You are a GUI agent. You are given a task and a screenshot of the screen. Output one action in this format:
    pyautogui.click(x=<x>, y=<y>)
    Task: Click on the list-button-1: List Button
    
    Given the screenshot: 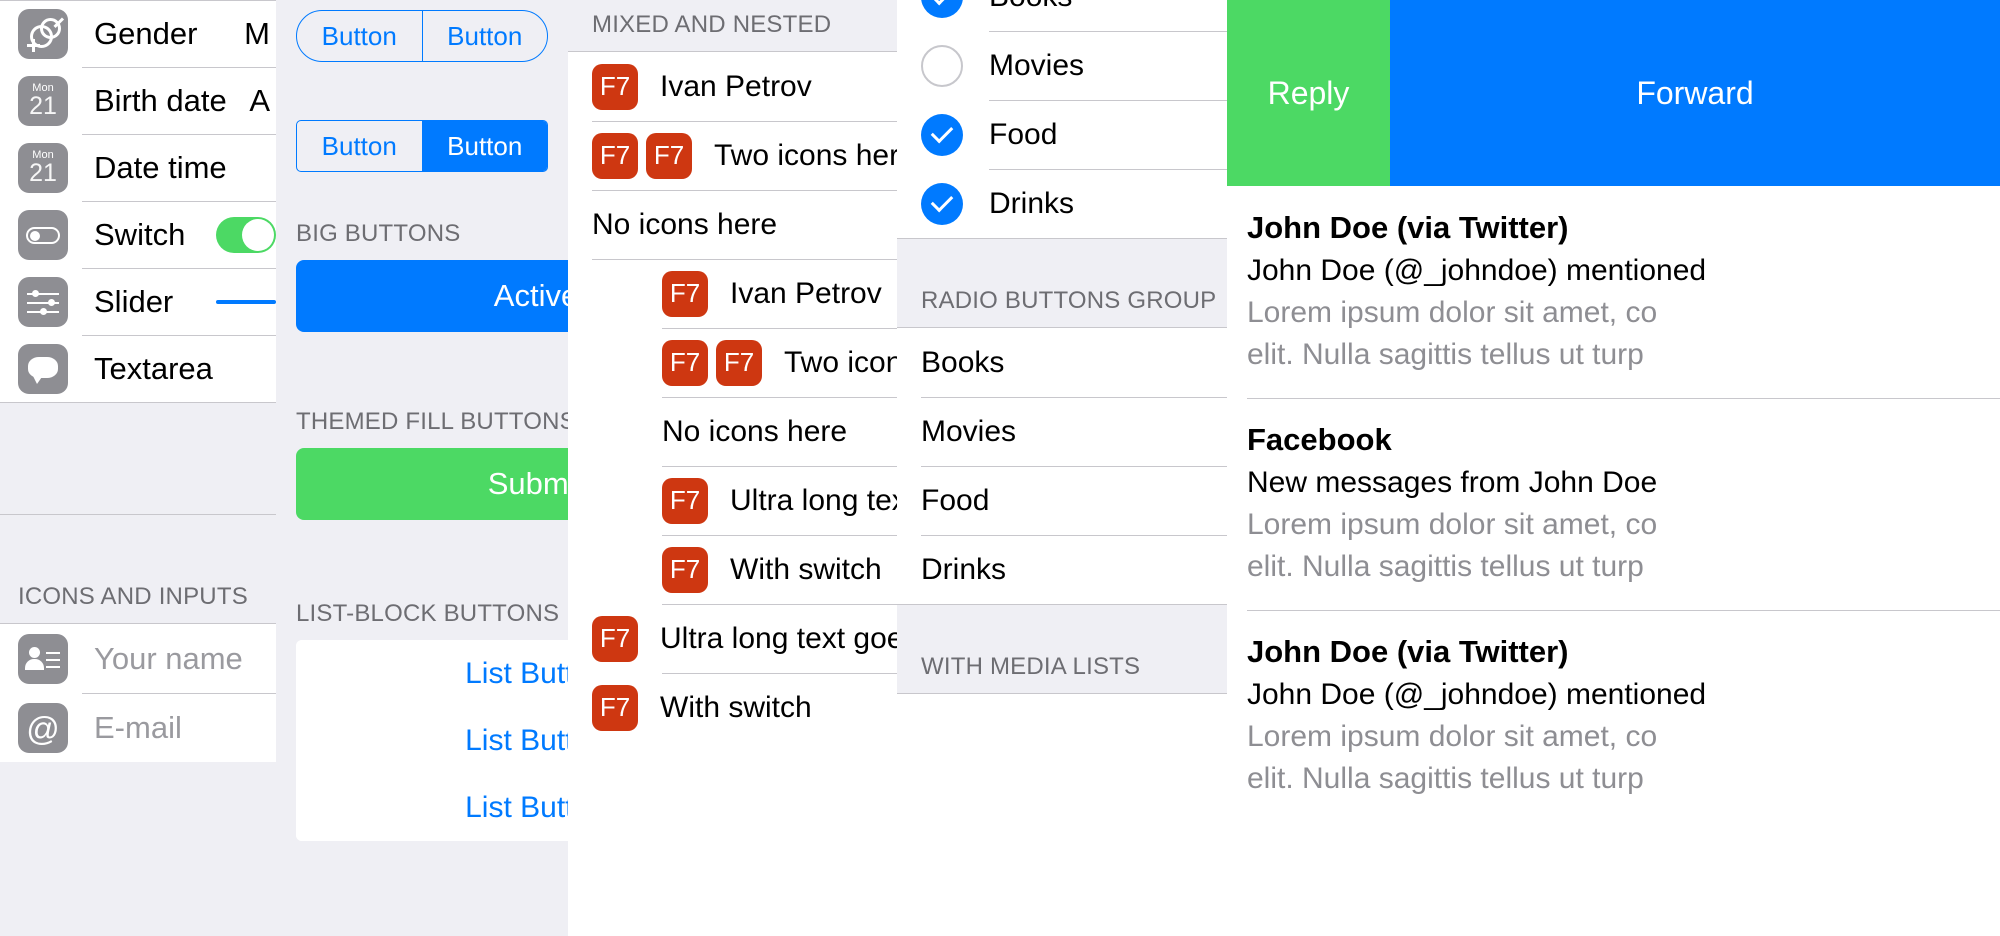 What is the action you would take?
    pyautogui.click(x=432, y=673)
    